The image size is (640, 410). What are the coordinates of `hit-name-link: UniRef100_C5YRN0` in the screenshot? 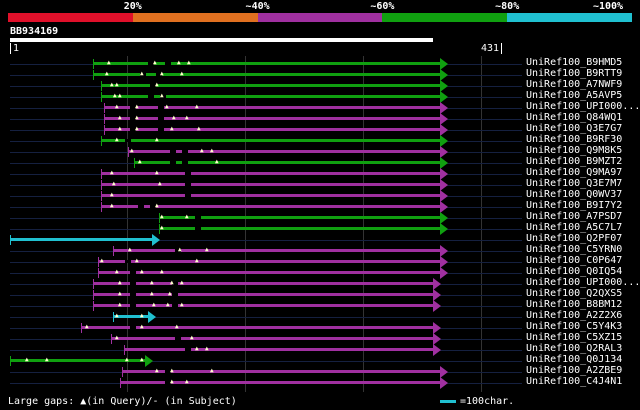 It's located at (574, 249).